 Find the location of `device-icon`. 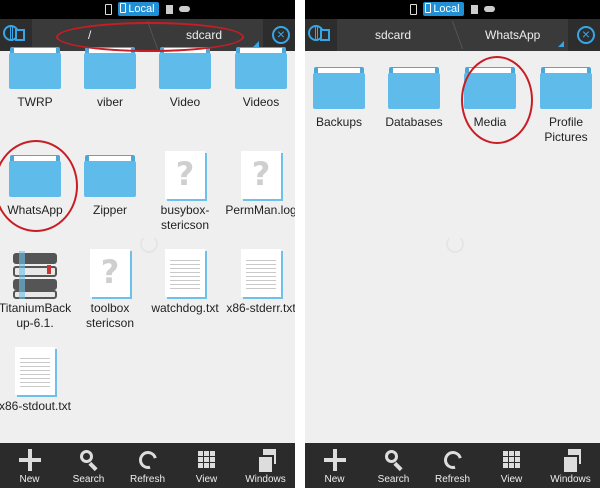

device-icon is located at coordinates (414, 9).